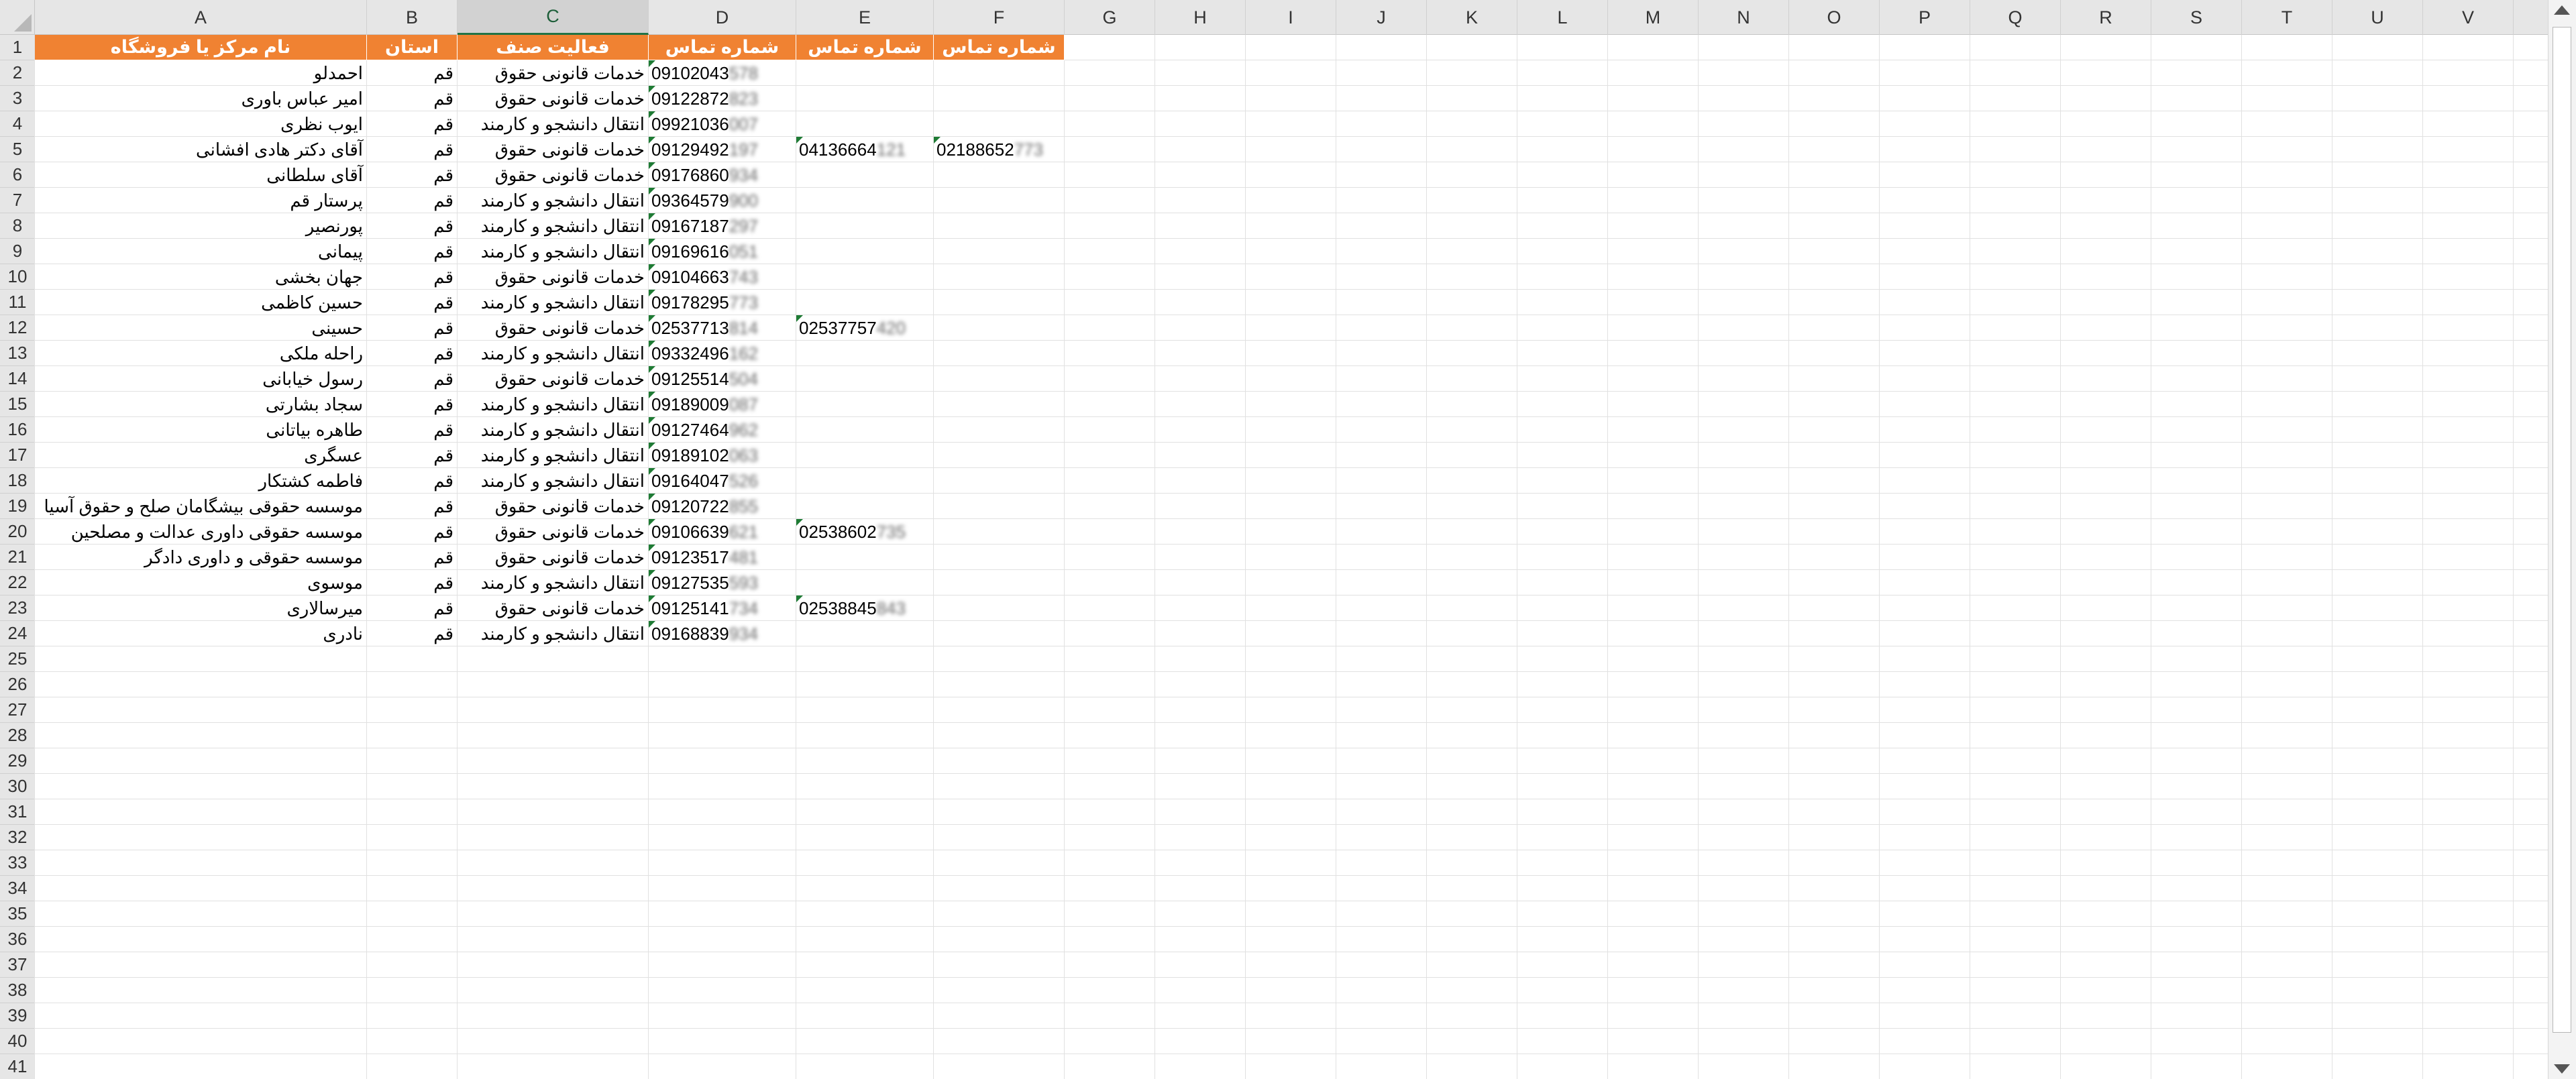 Image resolution: width=2576 pixels, height=1079 pixels. Describe the element at coordinates (17, 735) in the screenshot. I see `row-header-28: 28` at that location.